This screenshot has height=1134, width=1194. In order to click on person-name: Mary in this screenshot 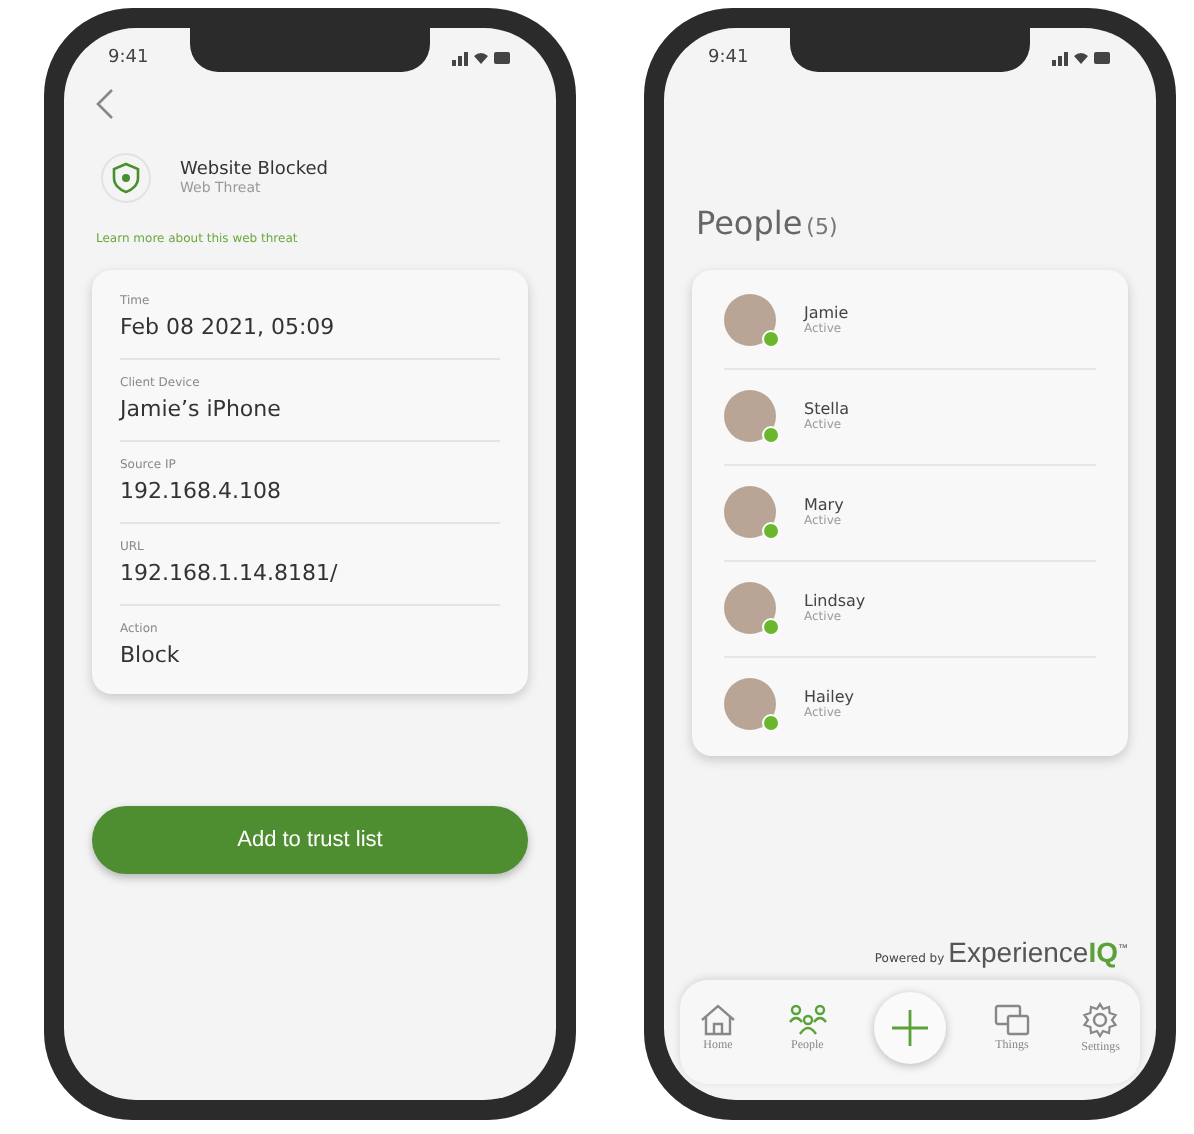, I will do `click(824, 505)`.